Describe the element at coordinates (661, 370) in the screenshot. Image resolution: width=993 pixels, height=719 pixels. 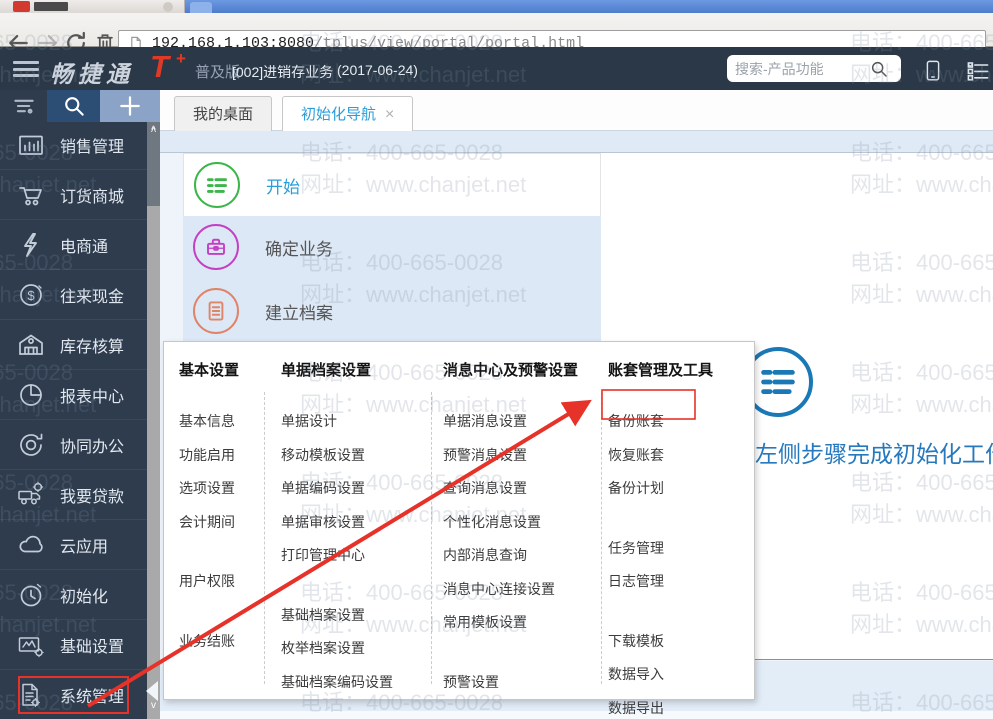
I see `menu-column-title: 账套管理及工具` at that location.